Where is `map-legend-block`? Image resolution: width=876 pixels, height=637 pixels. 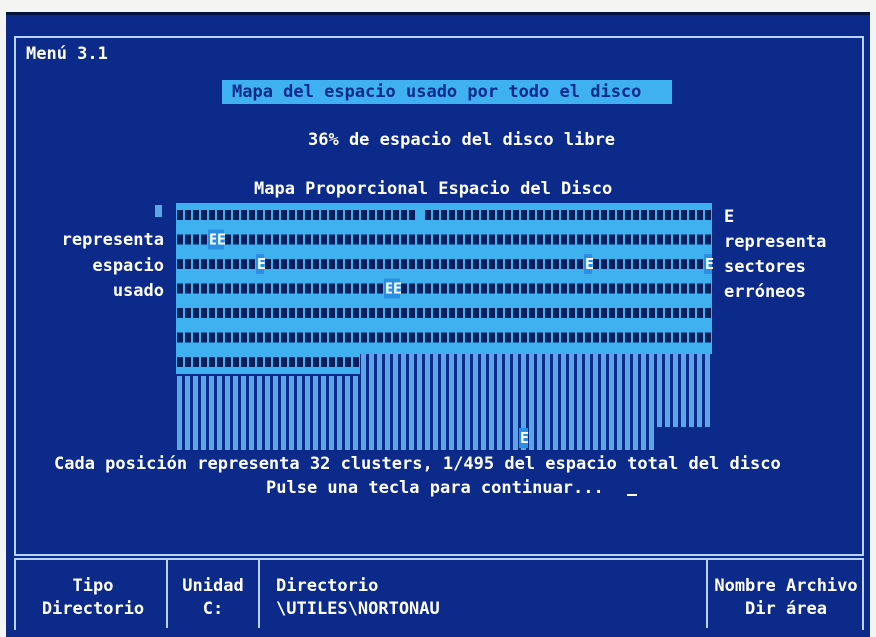
map-legend-block is located at coordinates (158, 211).